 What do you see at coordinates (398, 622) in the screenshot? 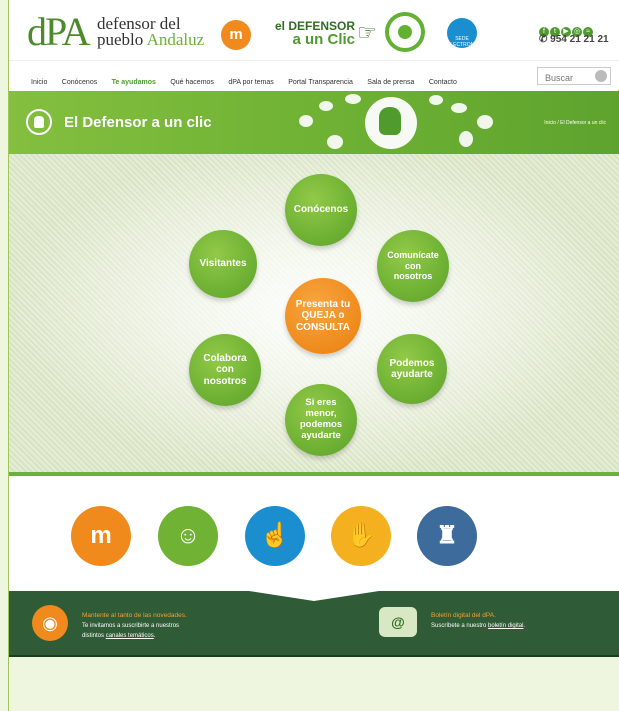
I see `mail-at-icon: @` at bounding box center [398, 622].